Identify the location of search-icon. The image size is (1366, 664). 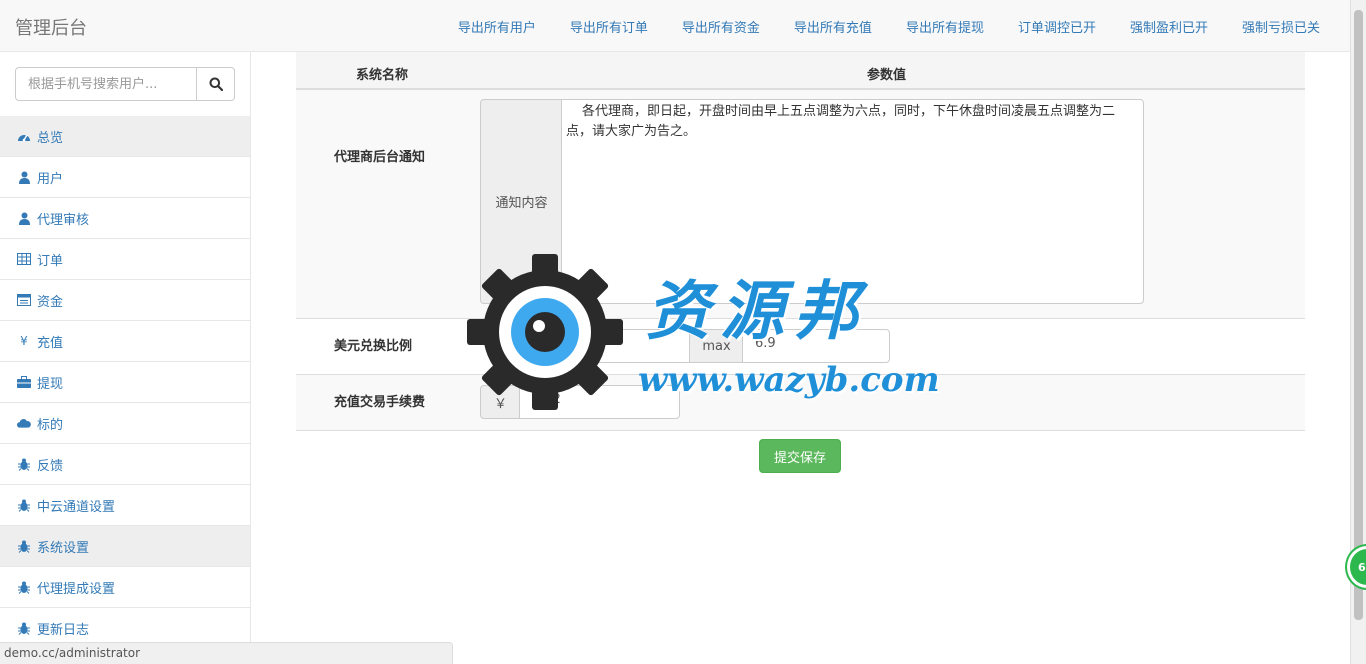
(216, 84).